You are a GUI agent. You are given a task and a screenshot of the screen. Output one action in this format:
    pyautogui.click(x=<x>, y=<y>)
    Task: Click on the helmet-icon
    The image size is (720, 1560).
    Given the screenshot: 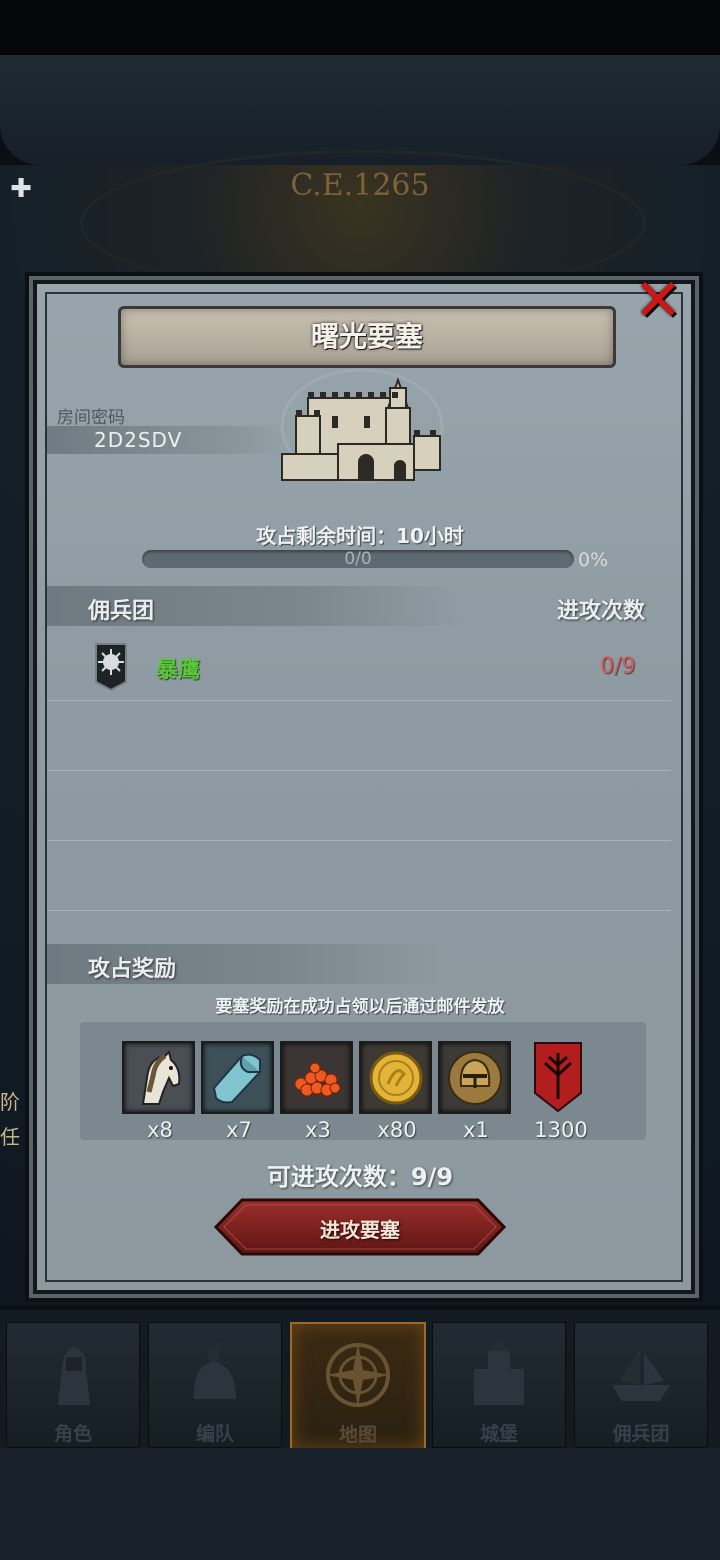 What is the action you would take?
    pyautogui.click(x=474, y=1077)
    